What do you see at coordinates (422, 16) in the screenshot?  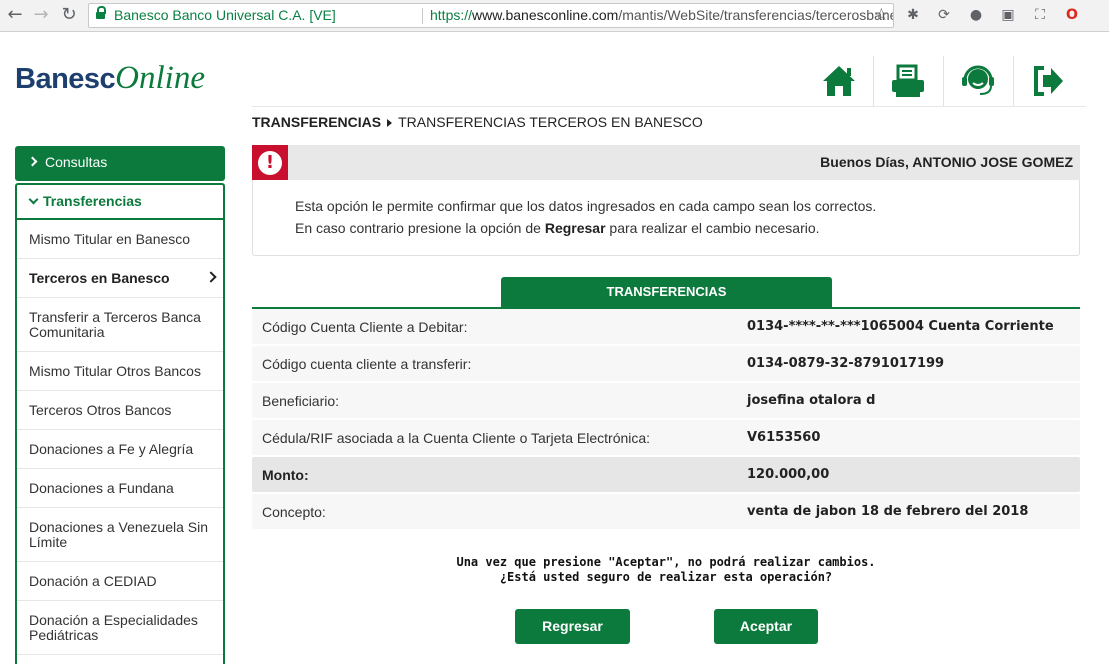 I see `url-separator` at bounding box center [422, 16].